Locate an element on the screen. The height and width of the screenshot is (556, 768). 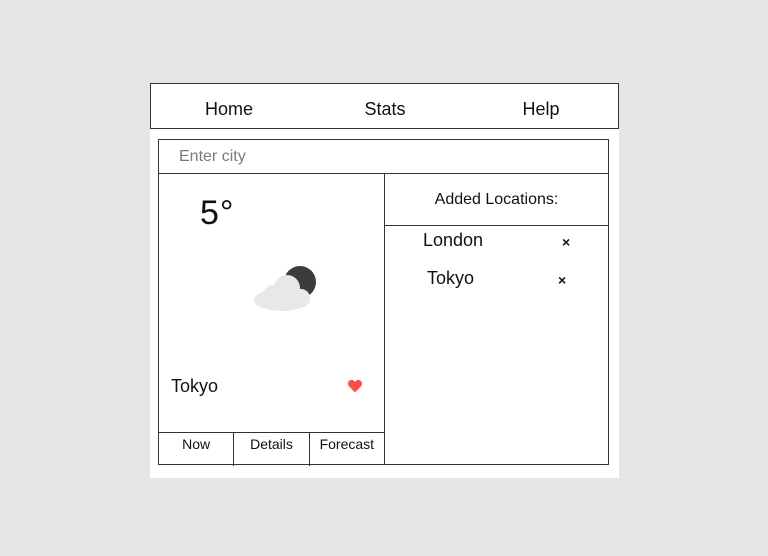
tab-now: Now is located at coordinates (197, 449).